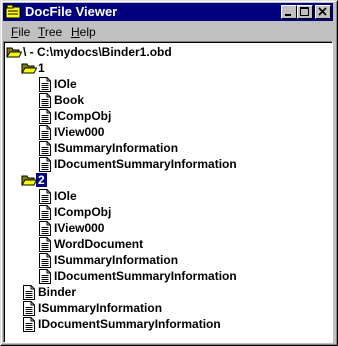  I want to click on menu-help: Help, so click(83, 32).